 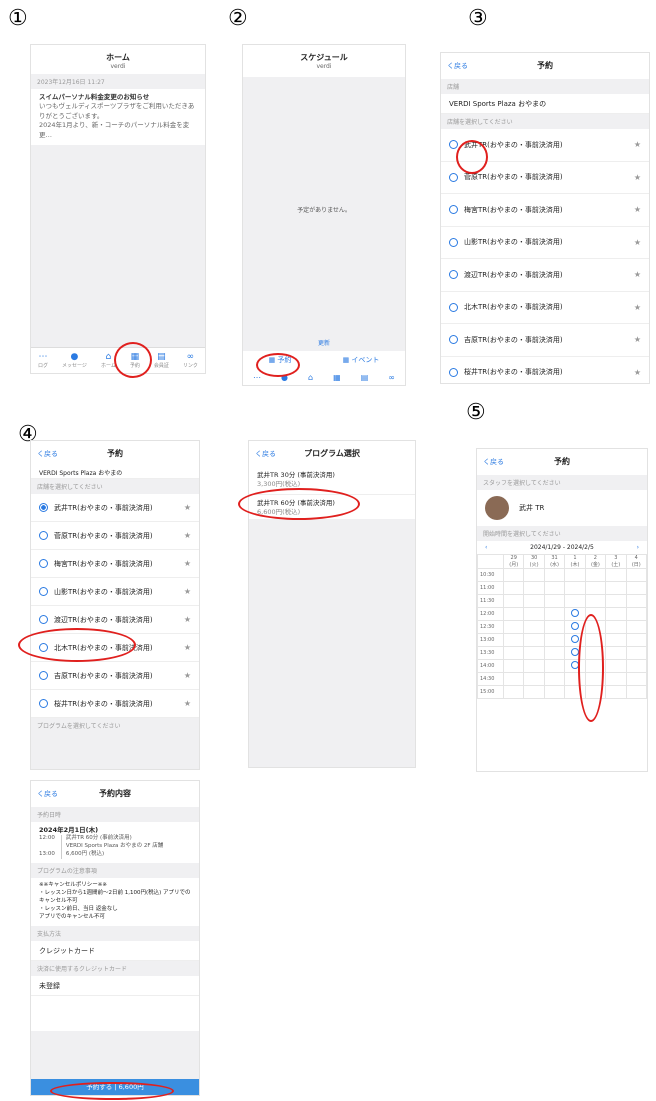 I want to click on trainer-item: 北木TR(おやまの・事前決済用) ★, so click(x=545, y=308).